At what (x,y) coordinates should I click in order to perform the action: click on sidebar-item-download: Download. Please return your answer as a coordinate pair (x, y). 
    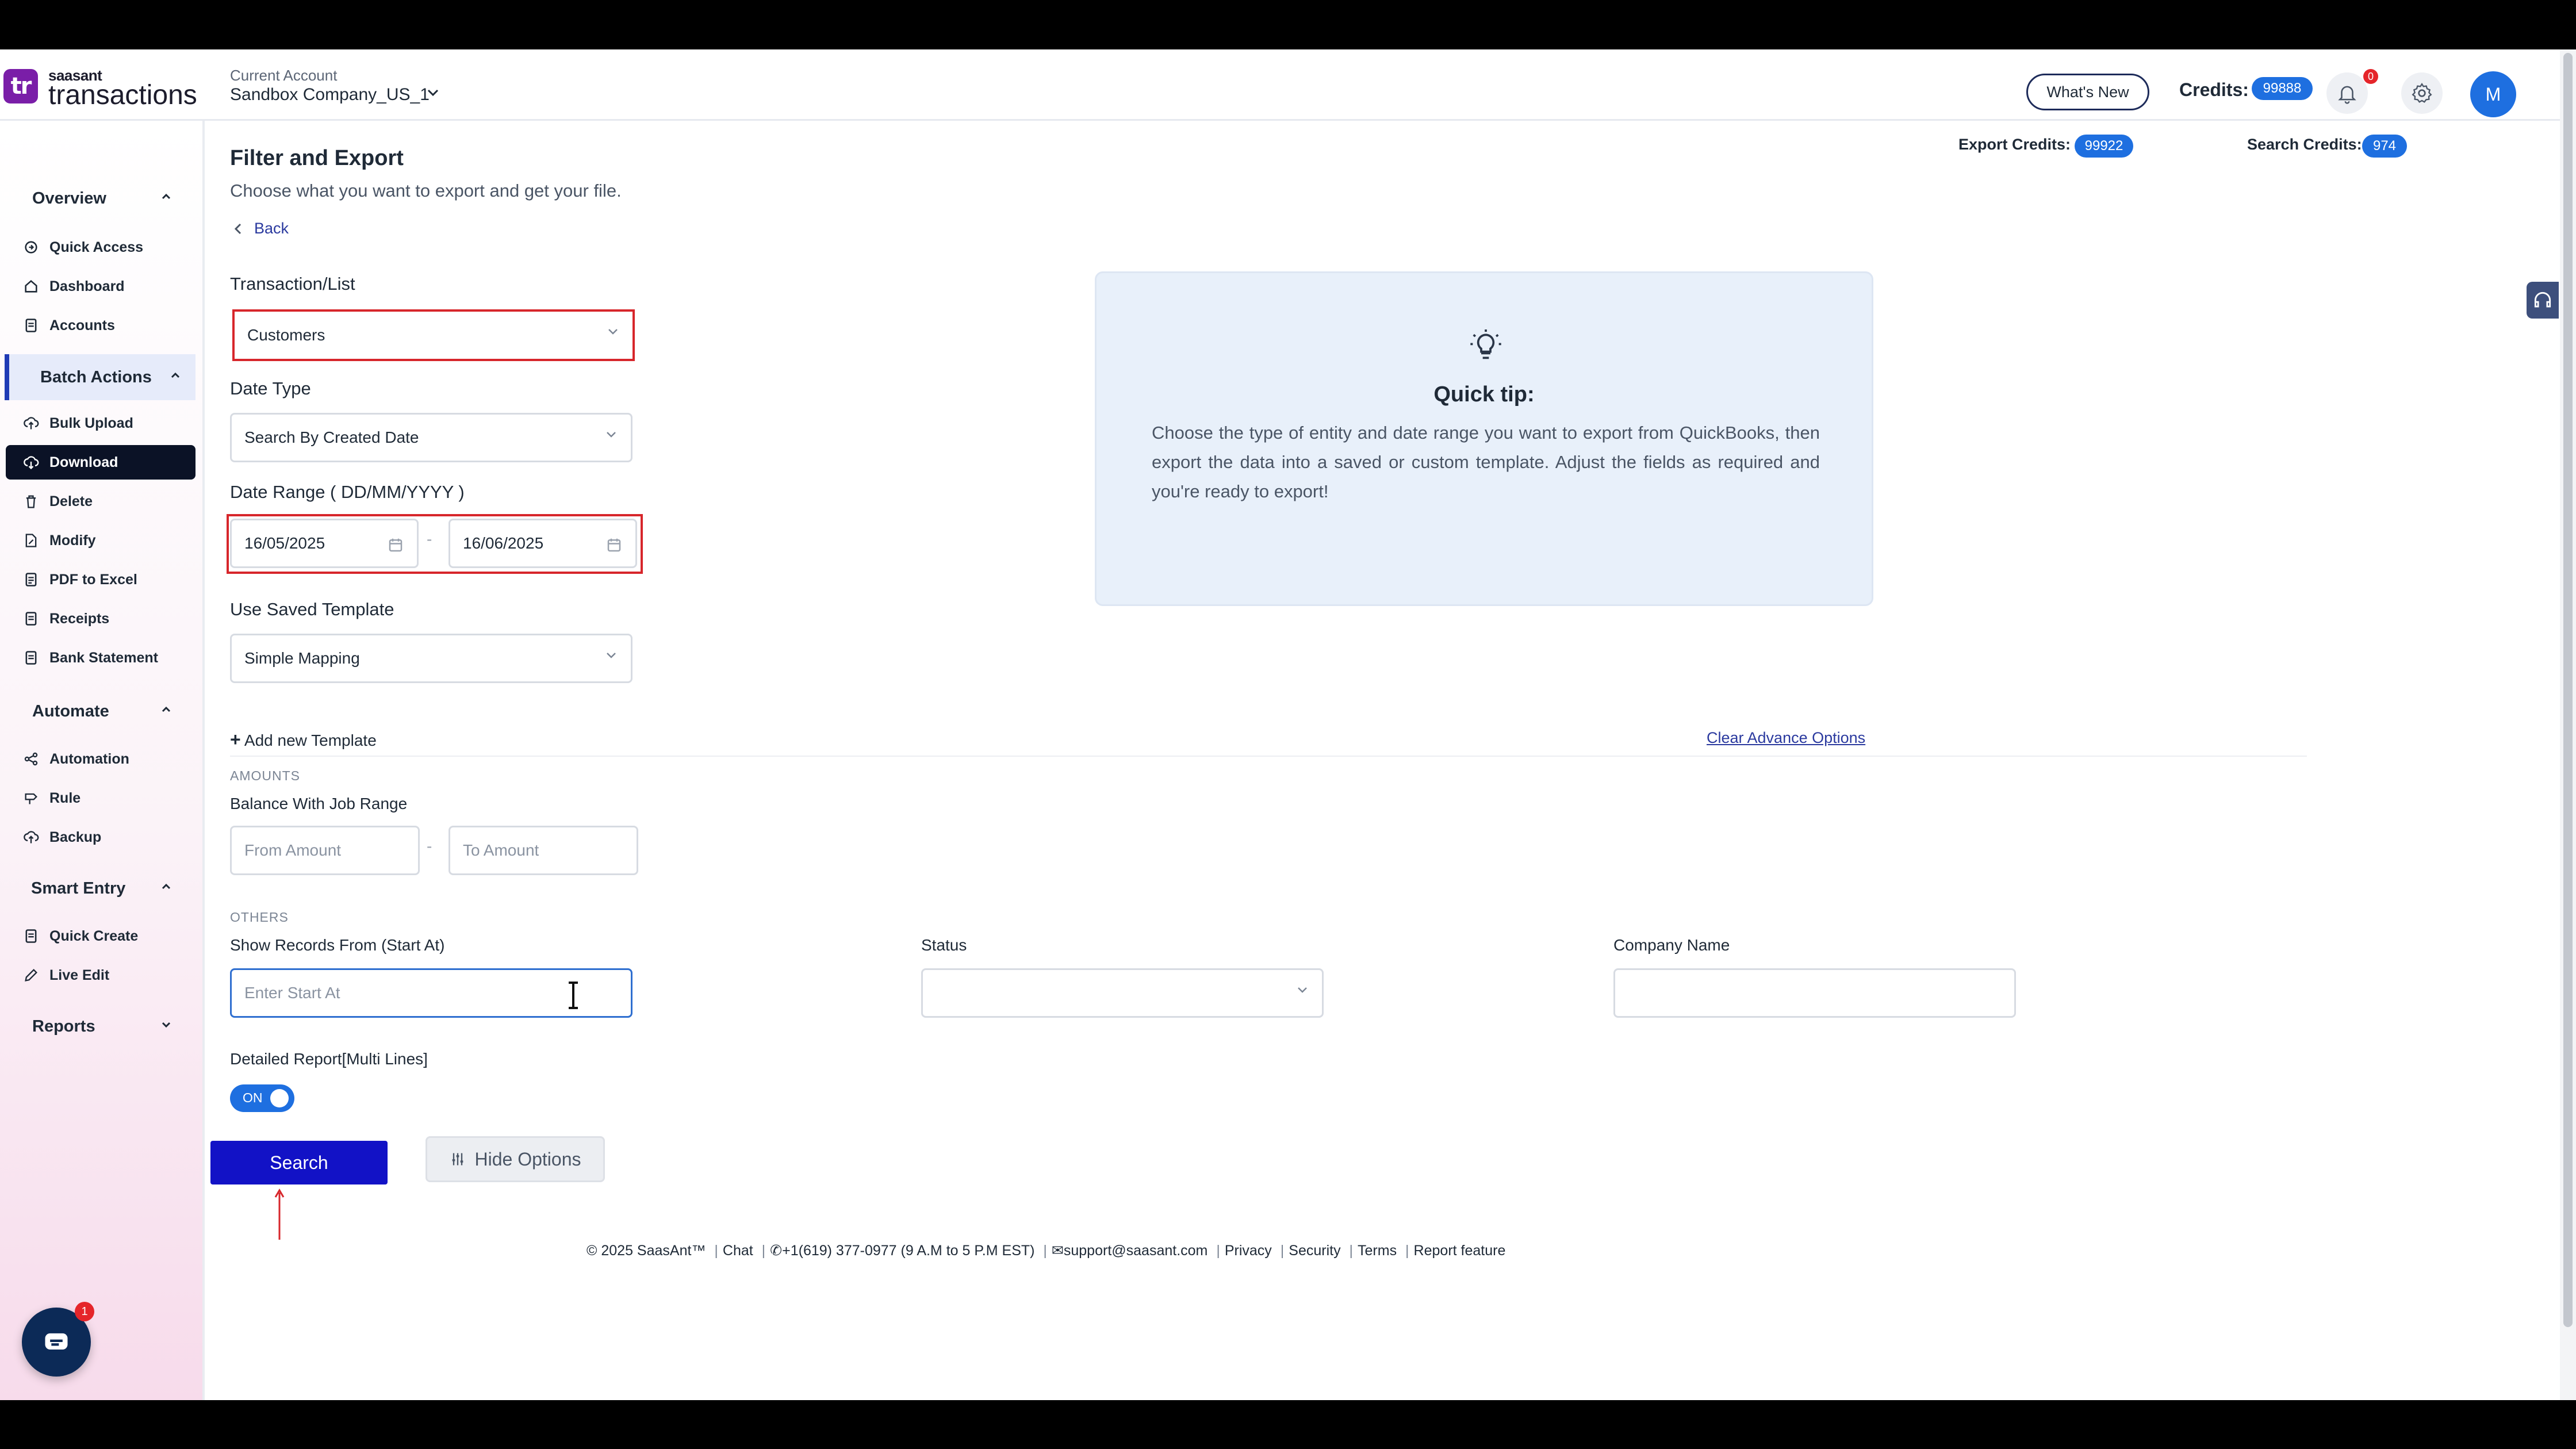
    Looking at the image, I should click on (100, 462).